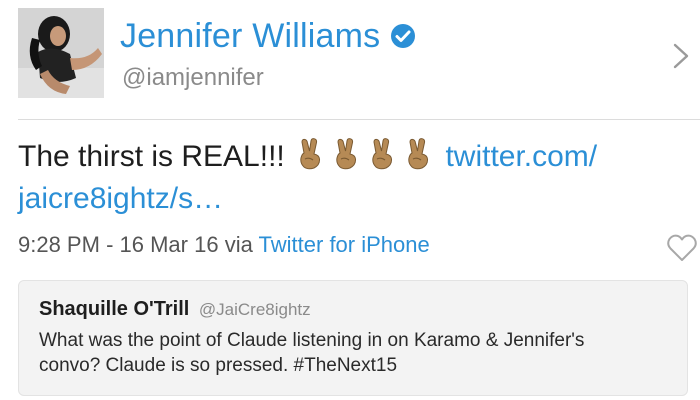  I want to click on quoted-tweet-header: Shaquille O'Trill @JaiCre8ightz, so click(363, 309).